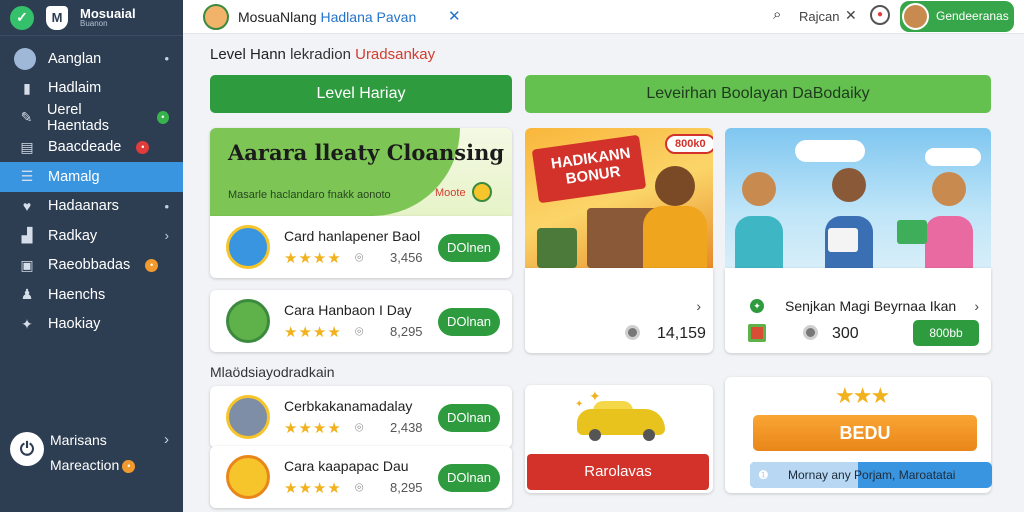 The image size is (1024, 512). What do you see at coordinates (248, 417) in the screenshot?
I see `screen-icon` at bounding box center [248, 417].